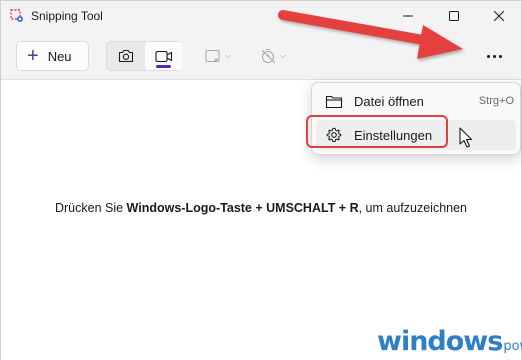  I want to click on snipping-tool-app-icon, so click(16, 15).